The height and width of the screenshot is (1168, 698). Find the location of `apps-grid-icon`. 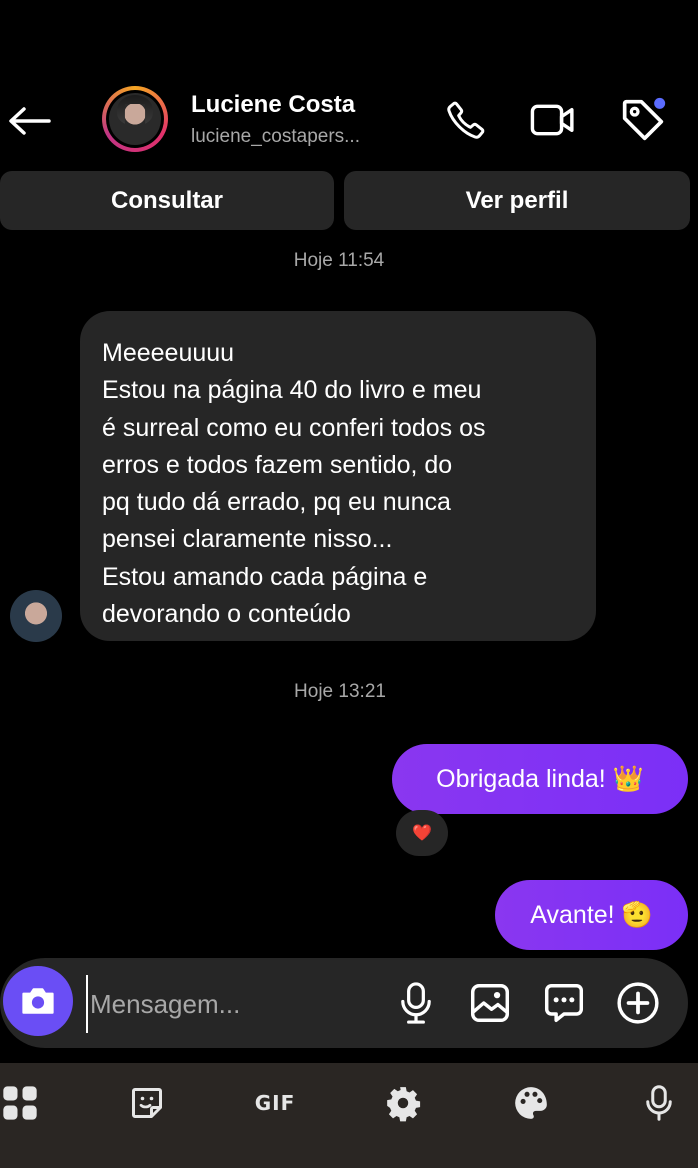

apps-grid-icon is located at coordinates (20, 1103).